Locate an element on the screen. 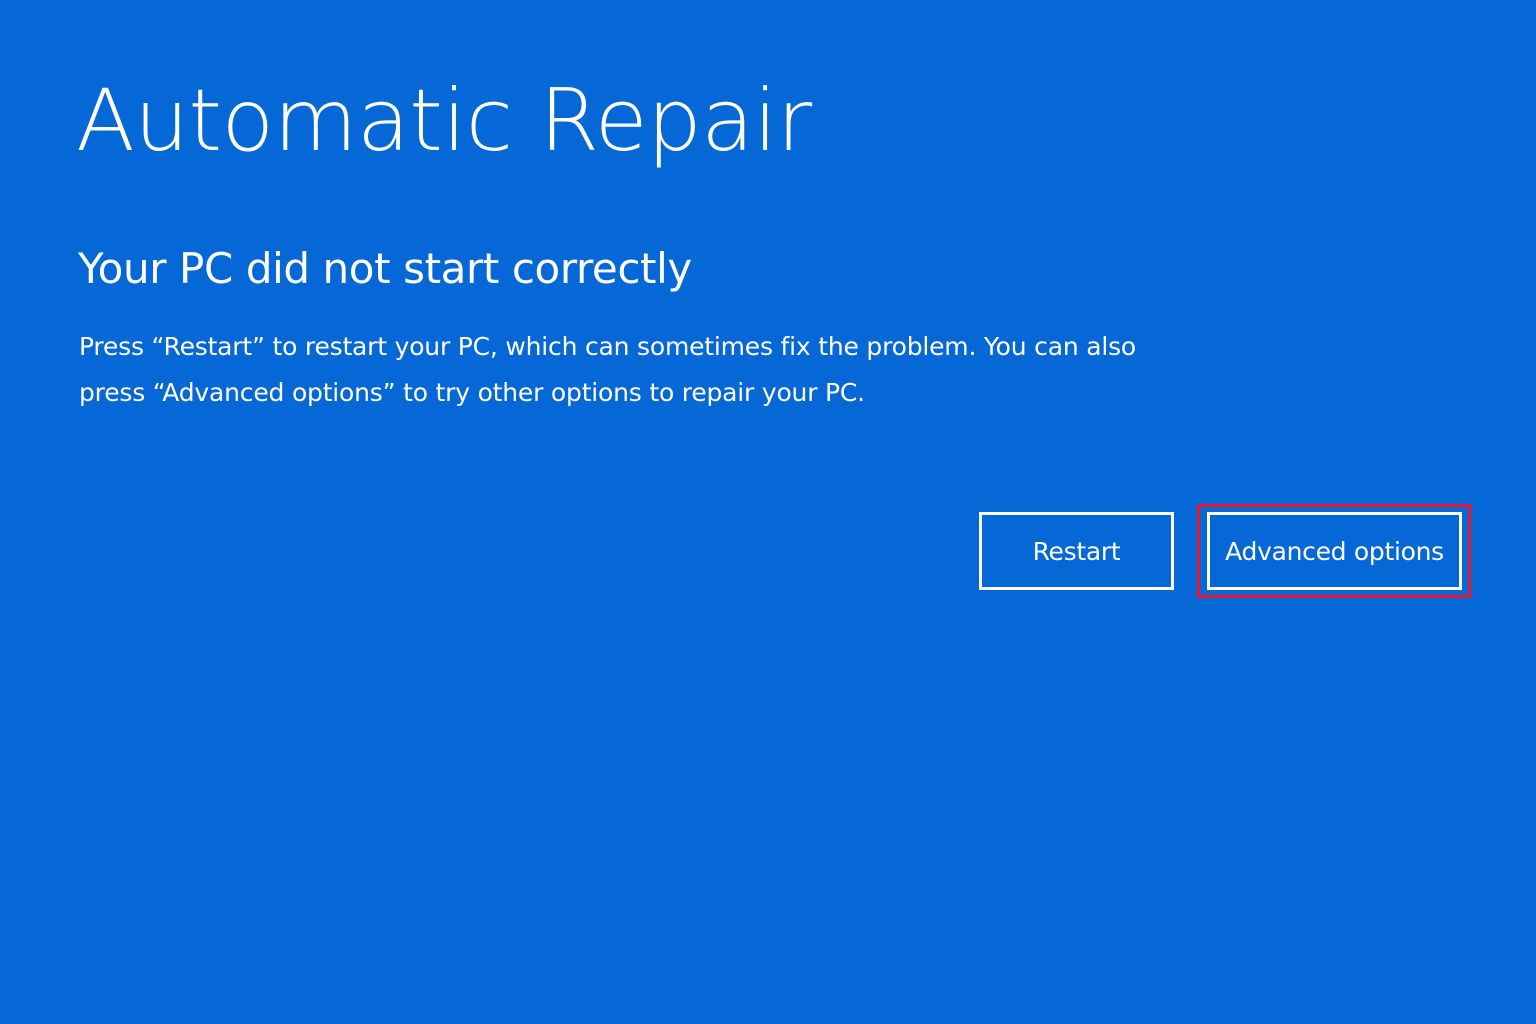 This screenshot has height=1024, width=1536. page-title: Automatic Repair is located at coordinates (444, 121).